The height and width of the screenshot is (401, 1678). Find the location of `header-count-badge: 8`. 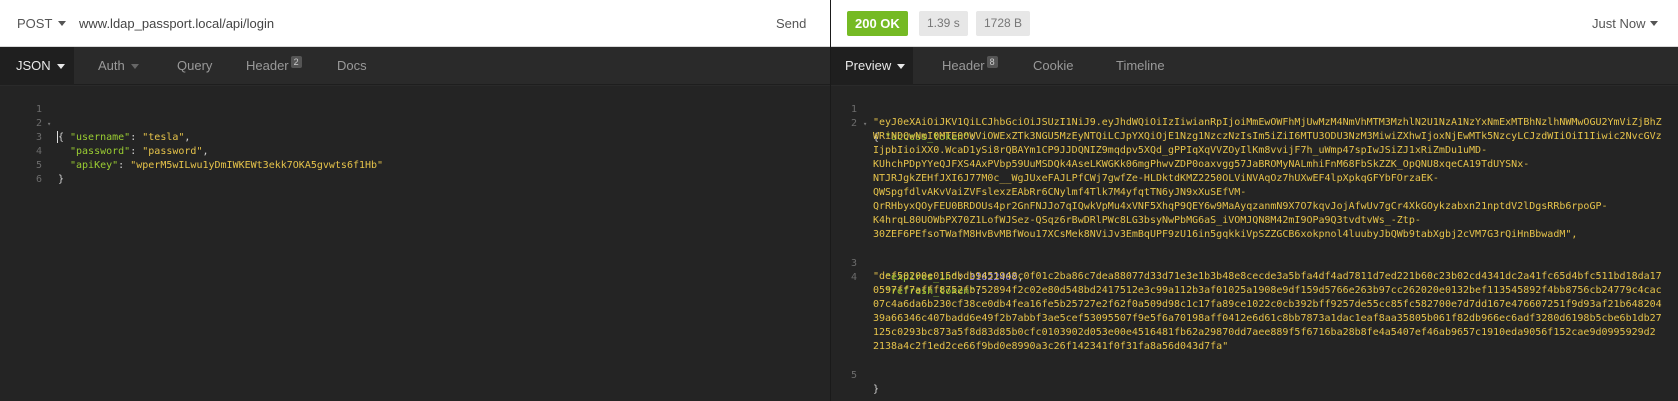

header-count-badge: 8 is located at coordinates (992, 62).